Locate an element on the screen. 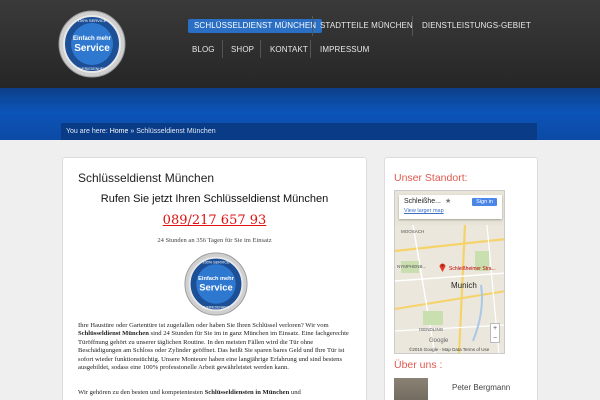  para2-bold: Schlüsseldiensten in München is located at coordinates (247, 392).